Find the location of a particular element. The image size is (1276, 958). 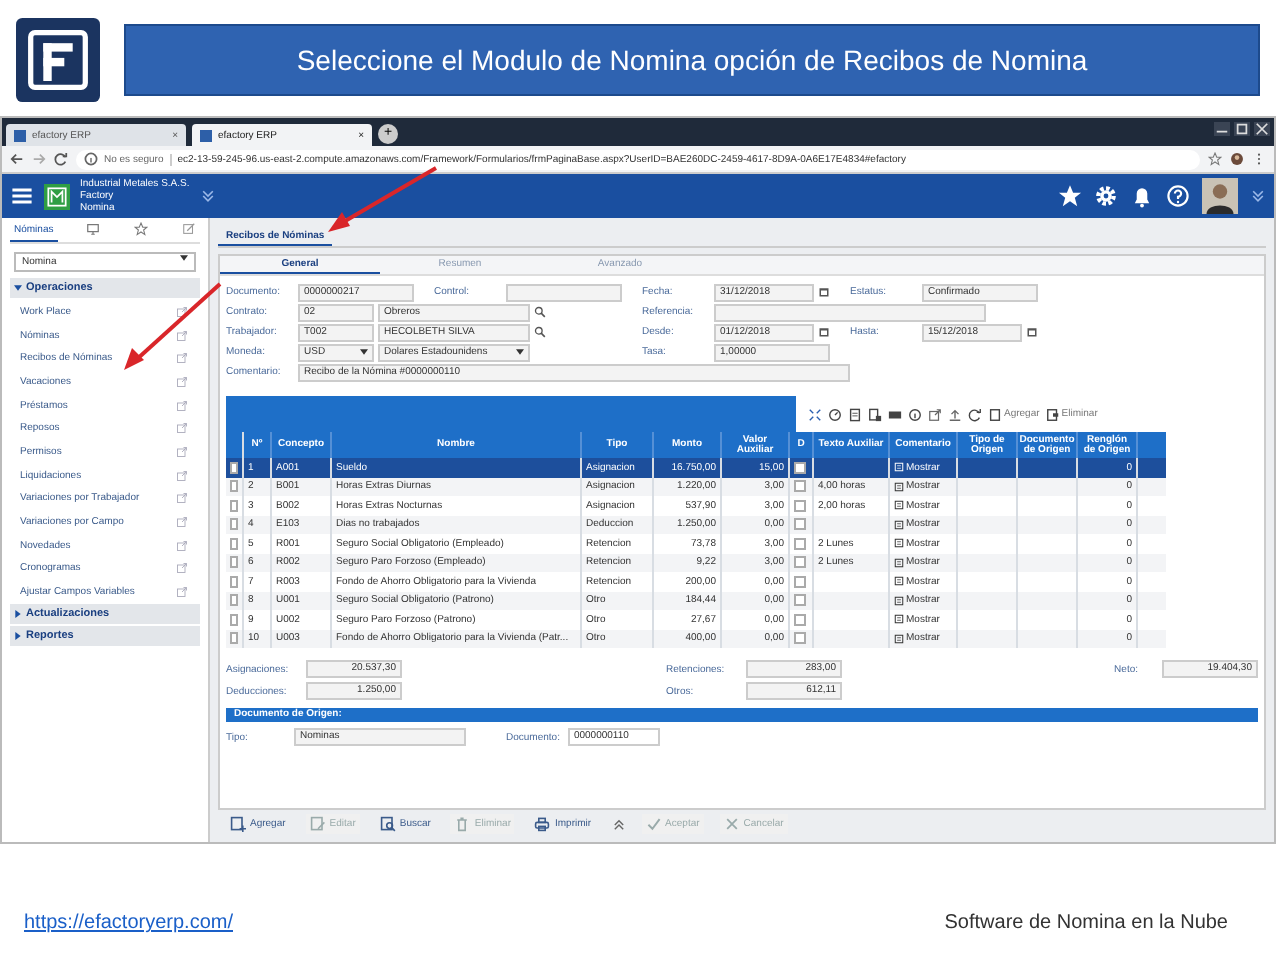

card-icon is located at coordinates (895, 414).